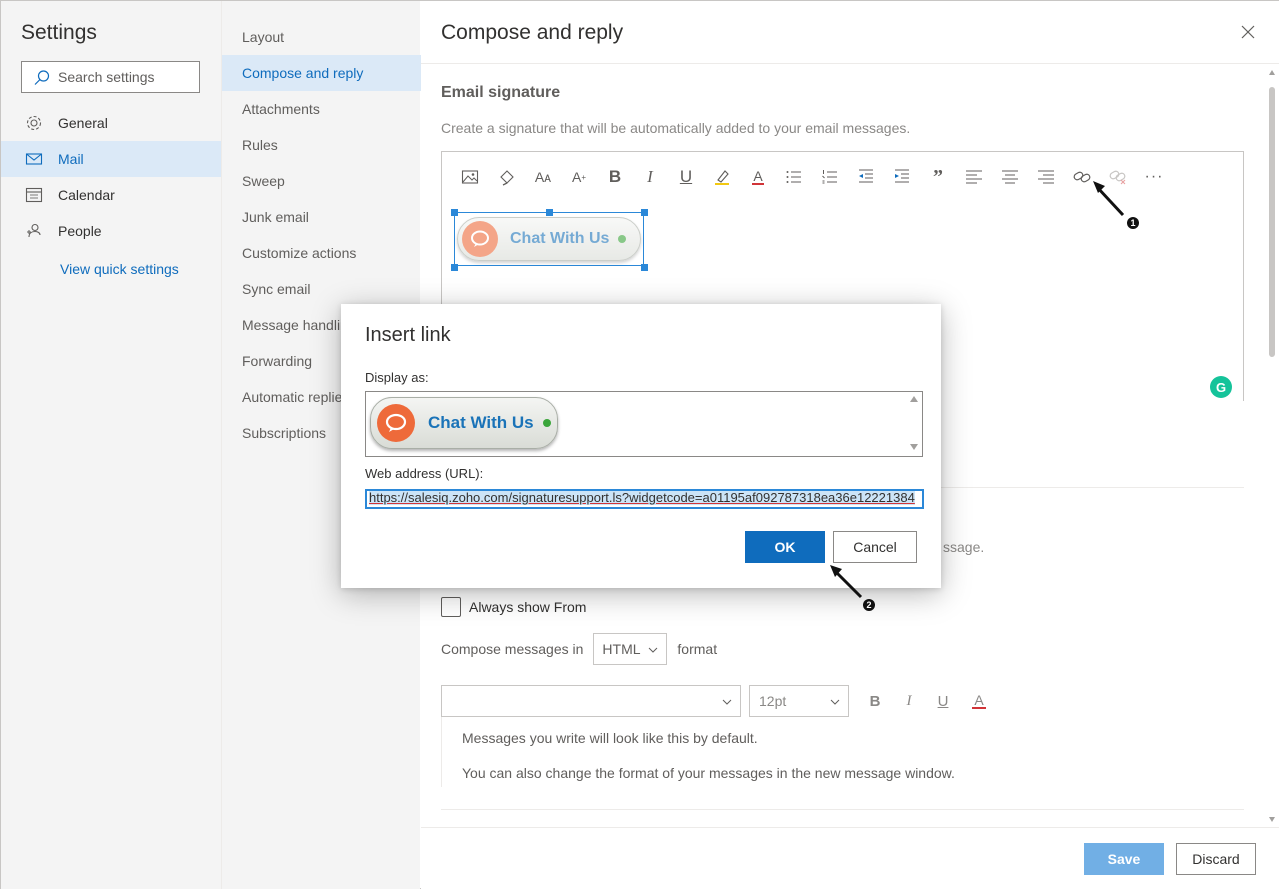  I want to click on always-show-from-label: Always show From, so click(528, 607).